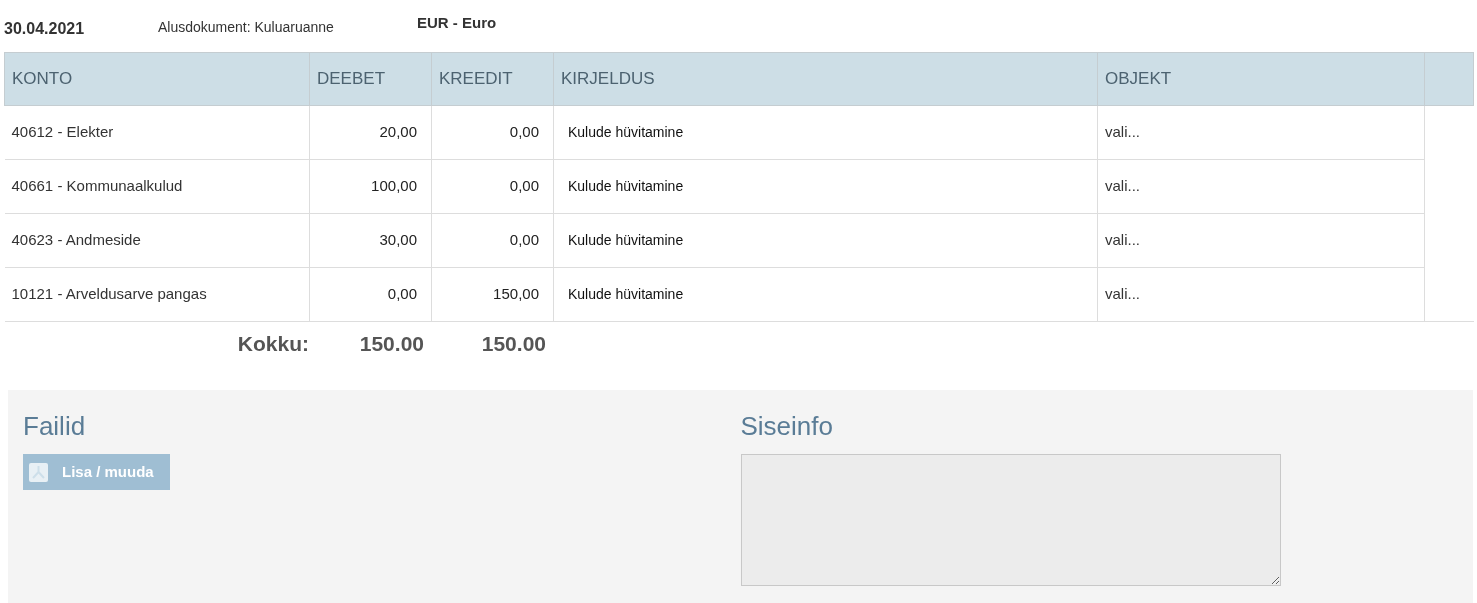 Image resolution: width=1477 pixels, height=603 pixels. What do you see at coordinates (492, 79) in the screenshot?
I see `column-header: KREEDIT` at bounding box center [492, 79].